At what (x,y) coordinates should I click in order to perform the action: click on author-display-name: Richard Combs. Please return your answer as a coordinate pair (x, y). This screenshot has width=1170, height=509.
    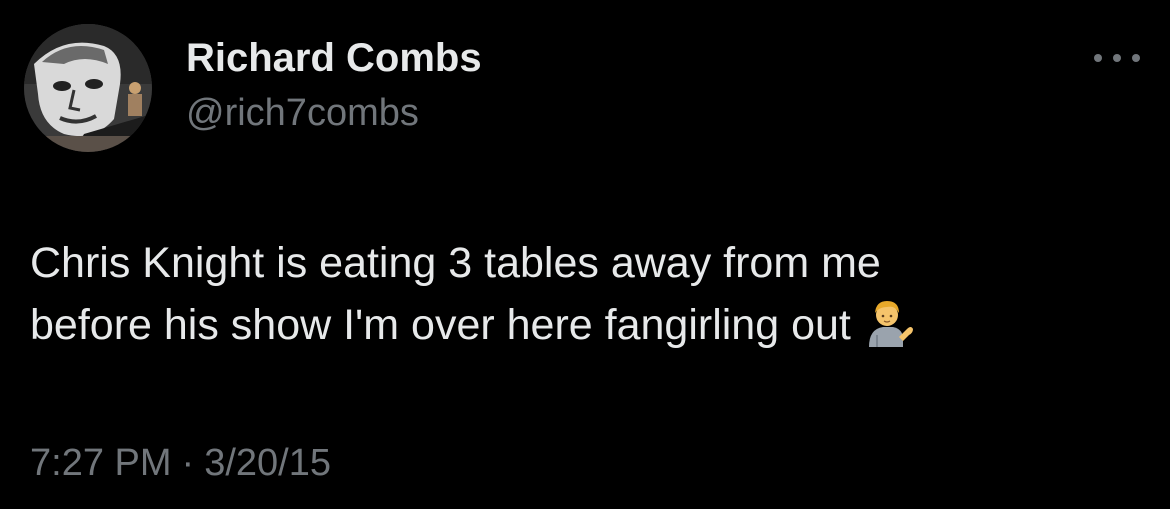
    Looking at the image, I should click on (334, 58).